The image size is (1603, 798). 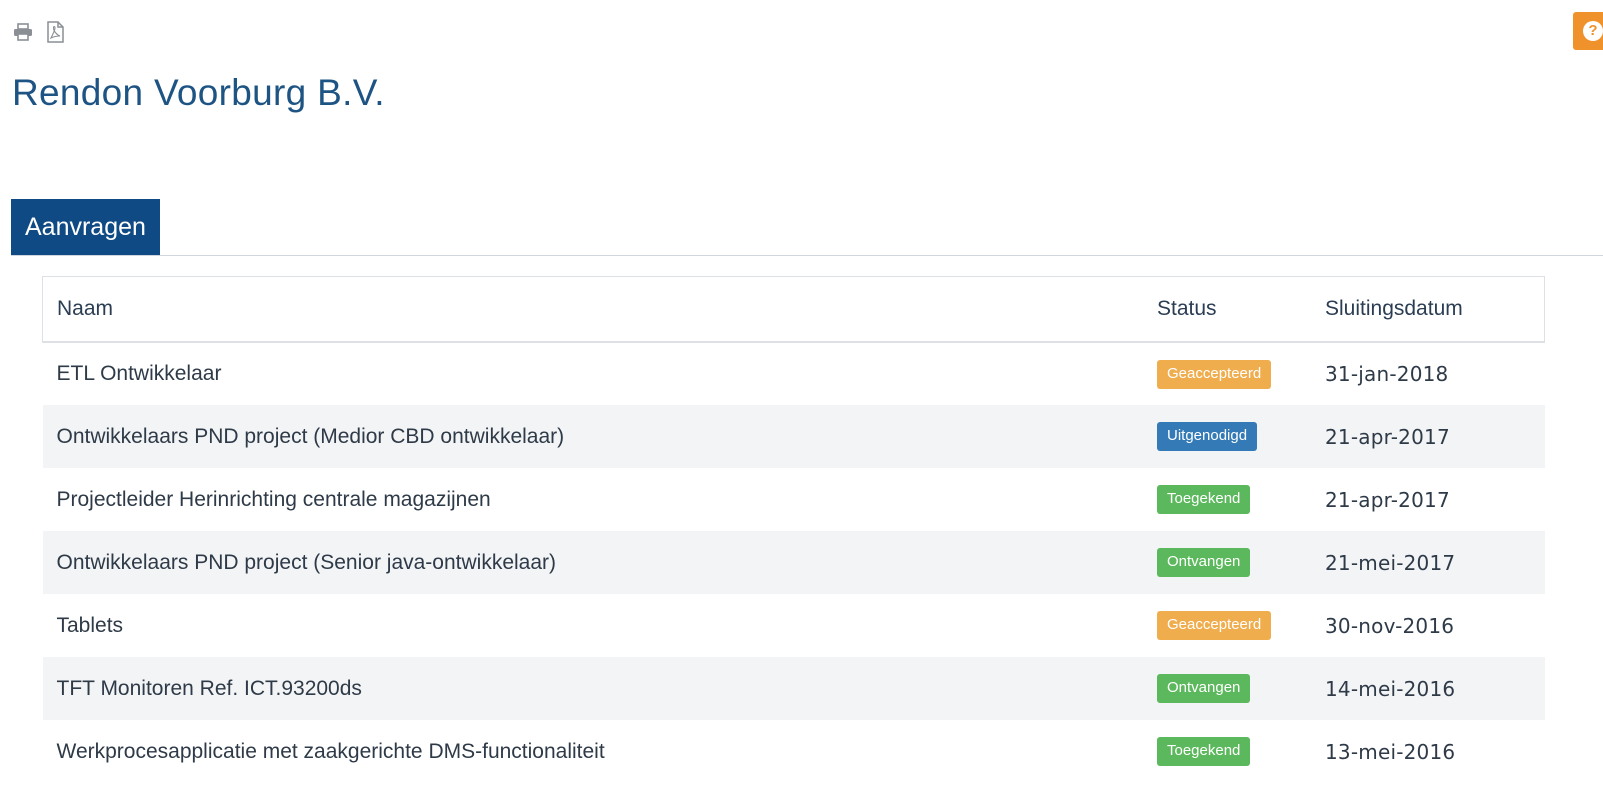 What do you see at coordinates (1390, 625) in the screenshot?
I see `cell-date: 30-nov-2016` at bounding box center [1390, 625].